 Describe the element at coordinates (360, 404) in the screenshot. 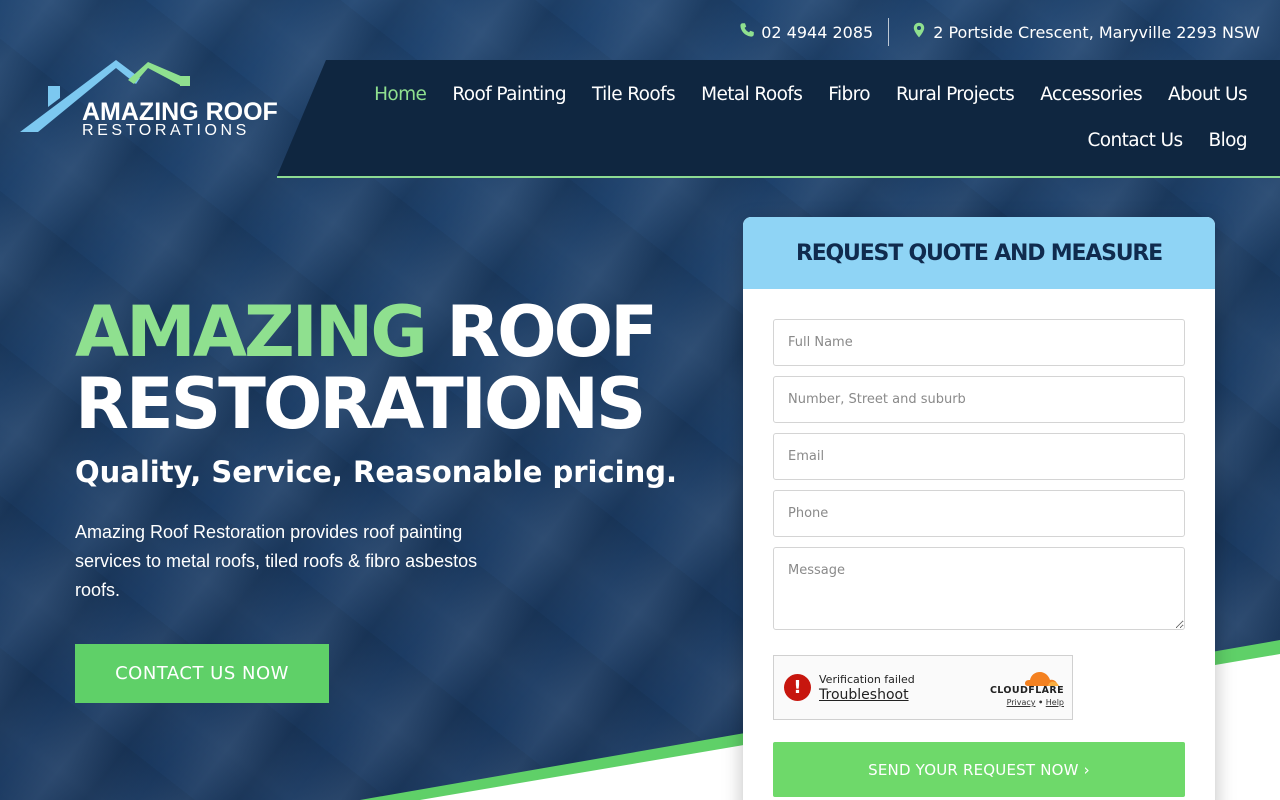

I see `hero-title-line2: RESTORATIONS` at that location.